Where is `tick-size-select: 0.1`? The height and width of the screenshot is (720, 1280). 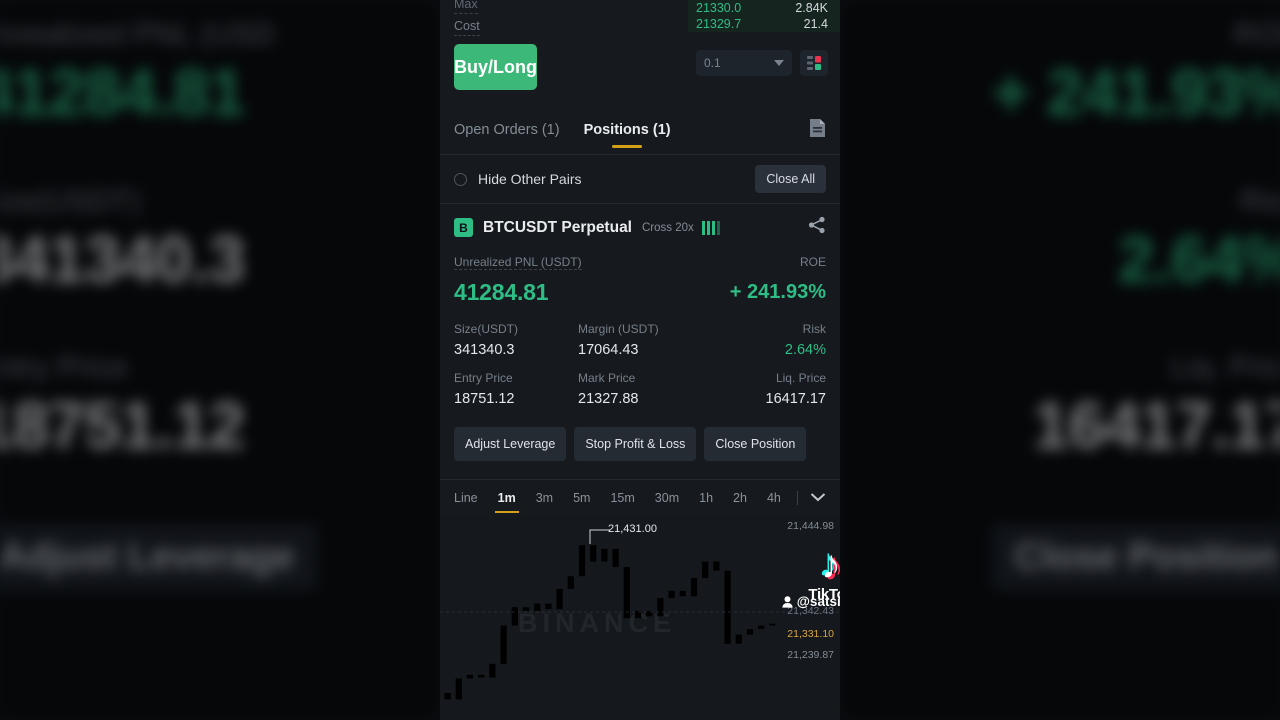
tick-size-select: 0.1 is located at coordinates (744, 63).